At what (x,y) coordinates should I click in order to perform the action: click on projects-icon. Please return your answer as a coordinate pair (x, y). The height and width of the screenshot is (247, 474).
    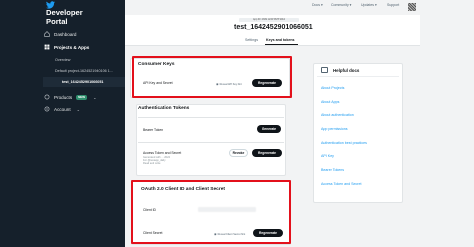
    Looking at the image, I should click on (46, 47).